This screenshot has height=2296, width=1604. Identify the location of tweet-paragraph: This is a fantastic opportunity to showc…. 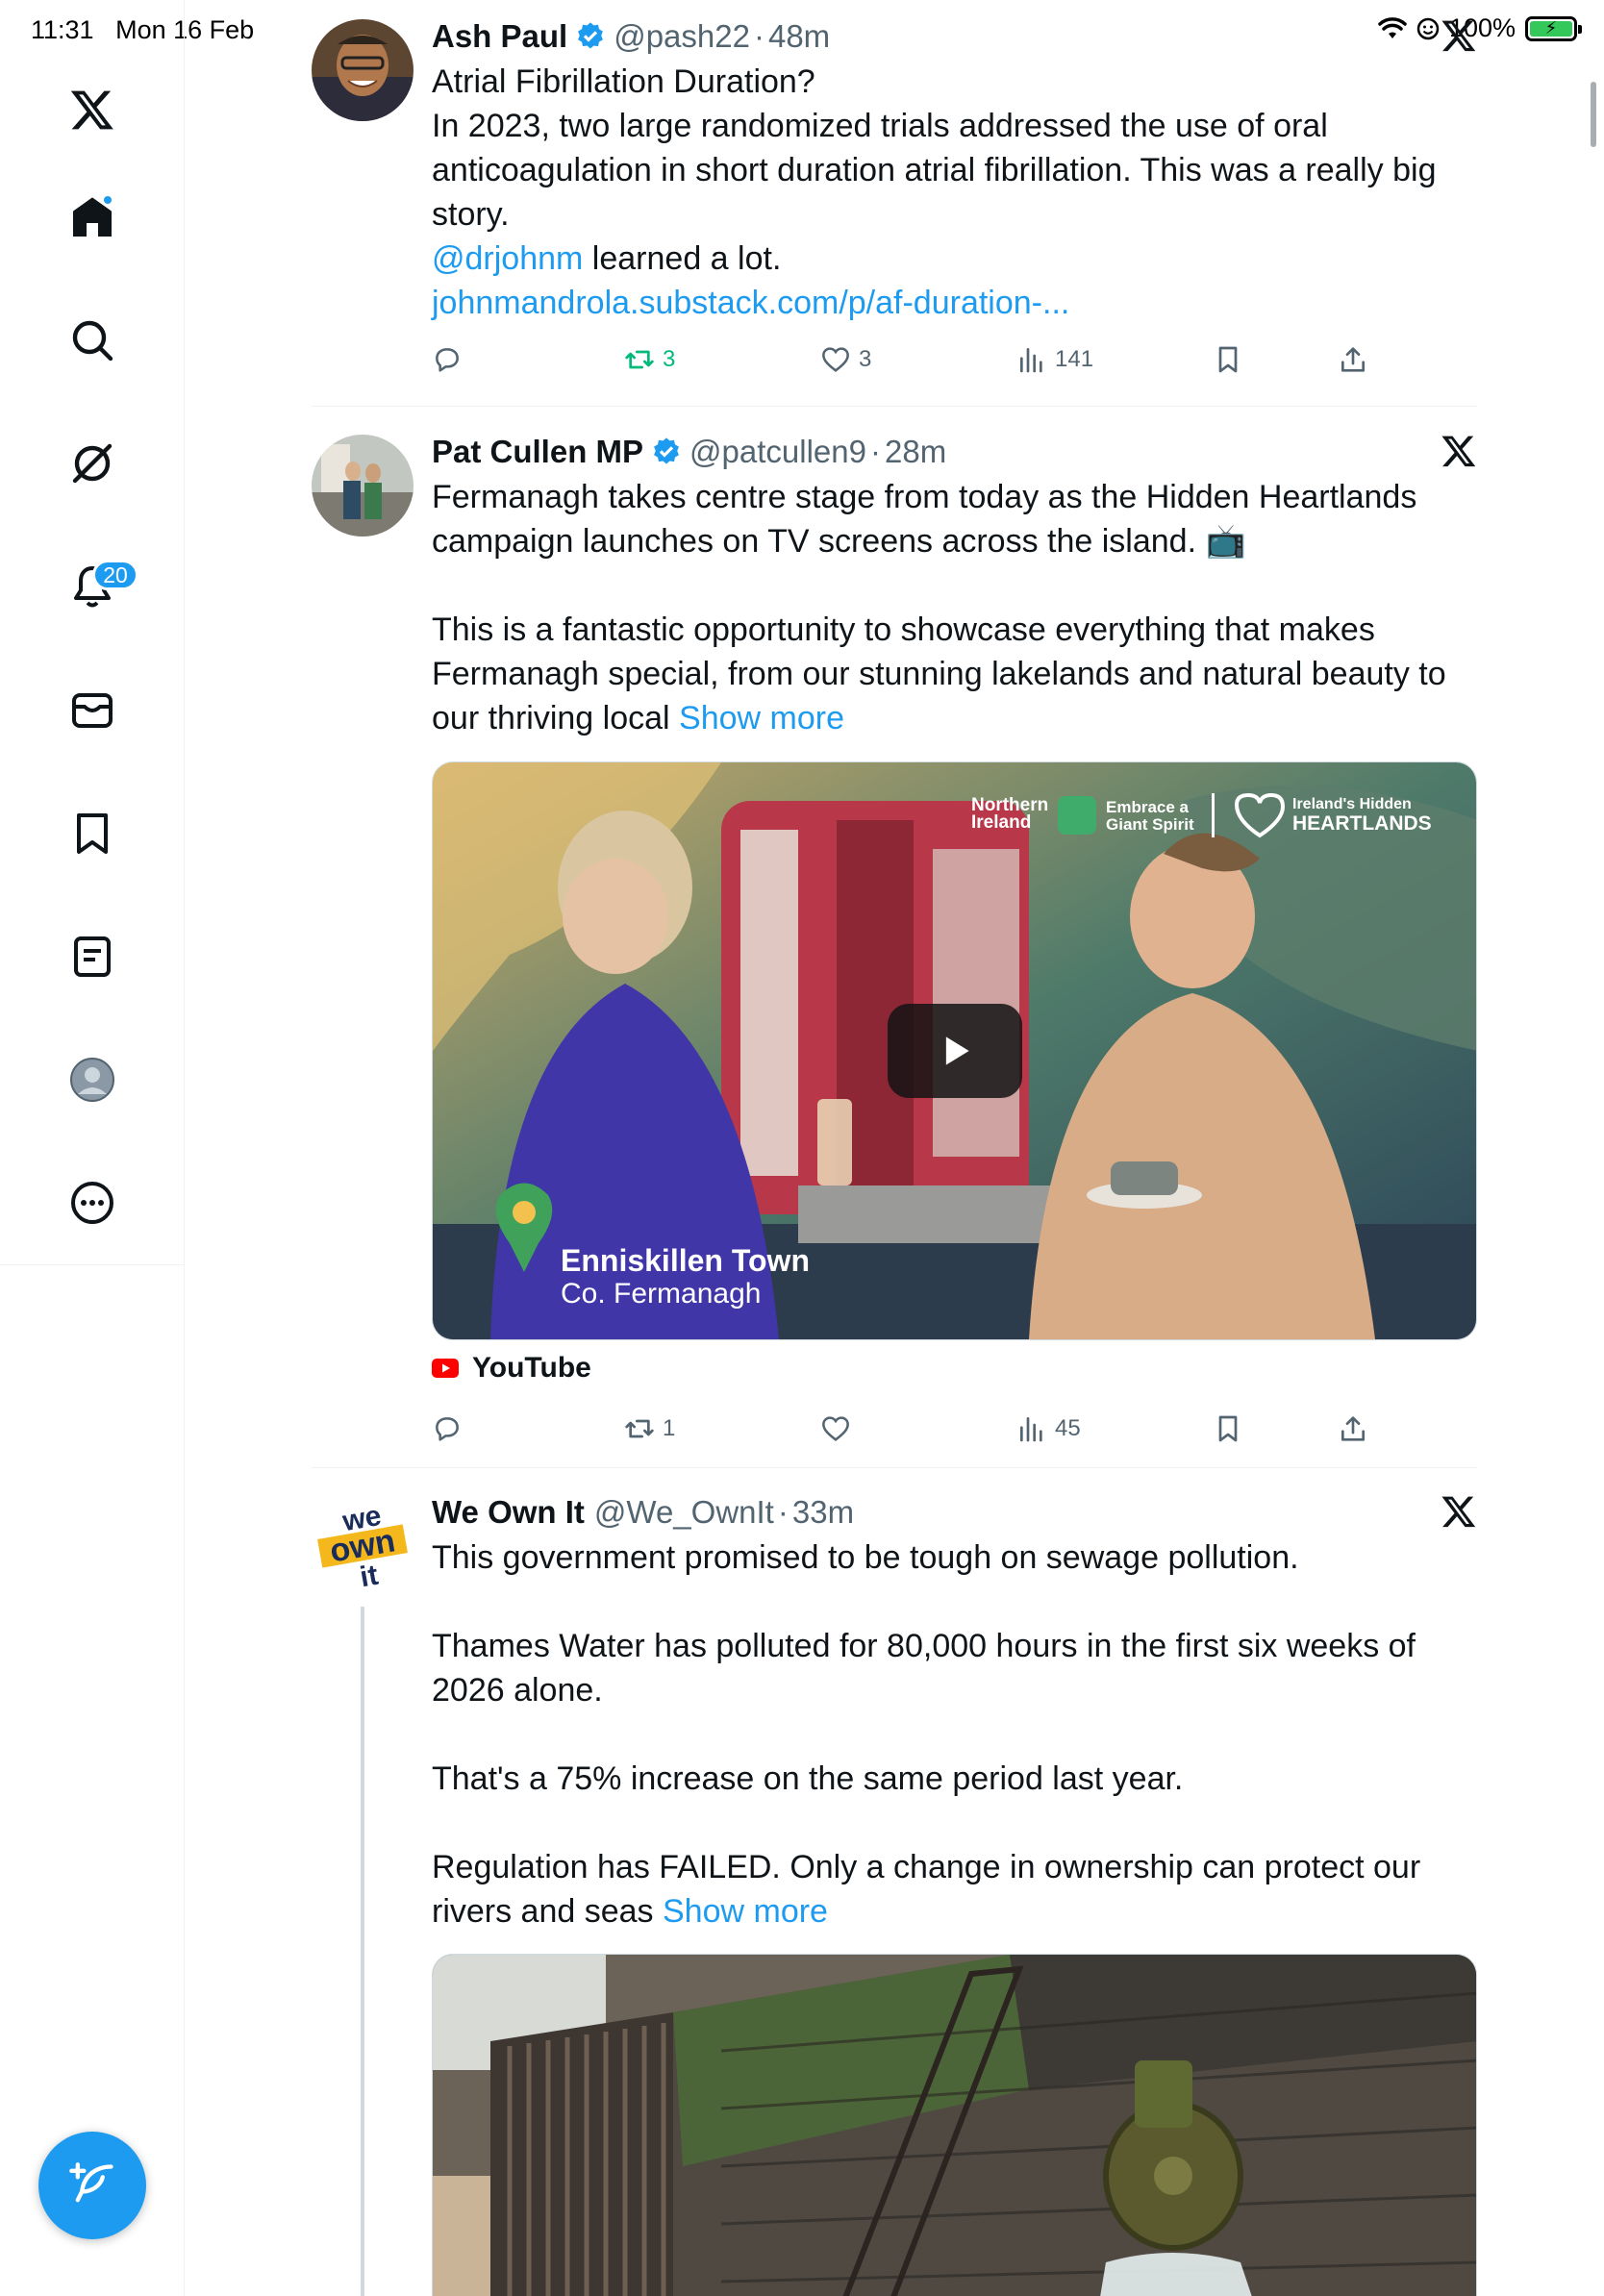
(939, 673).